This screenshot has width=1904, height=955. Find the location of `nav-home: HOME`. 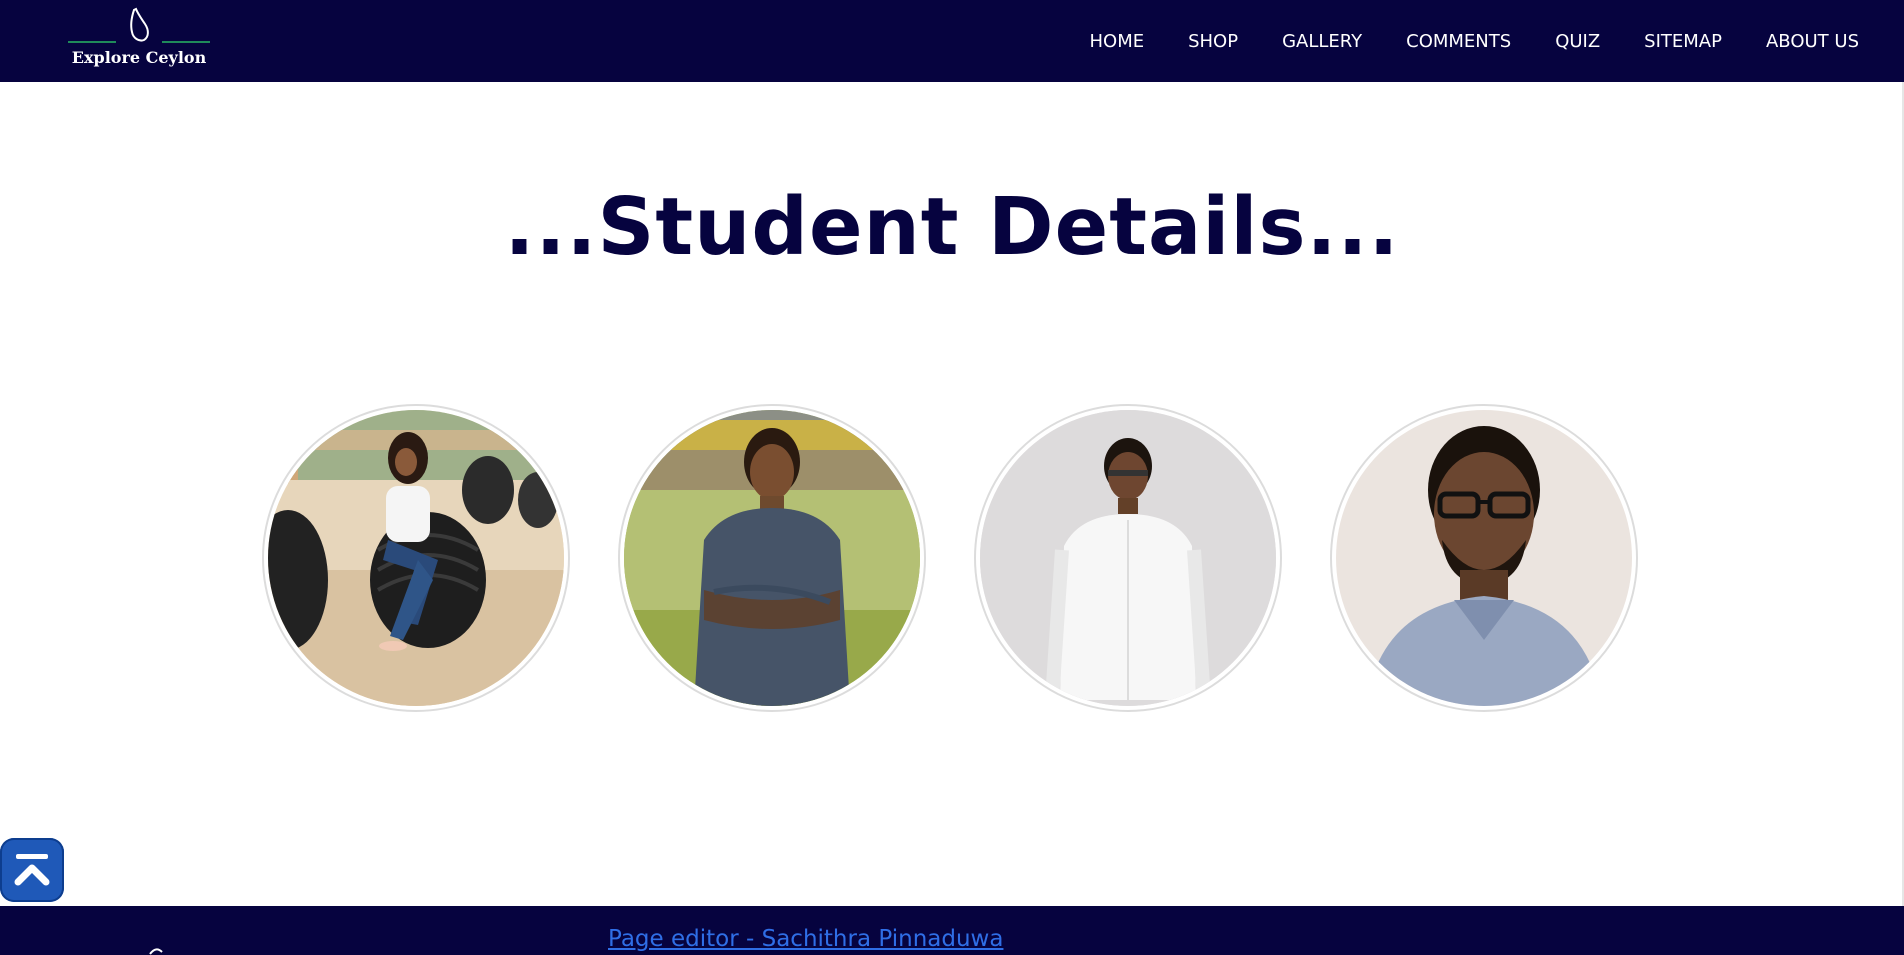

nav-home: HOME is located at coordinates (1116, 41).